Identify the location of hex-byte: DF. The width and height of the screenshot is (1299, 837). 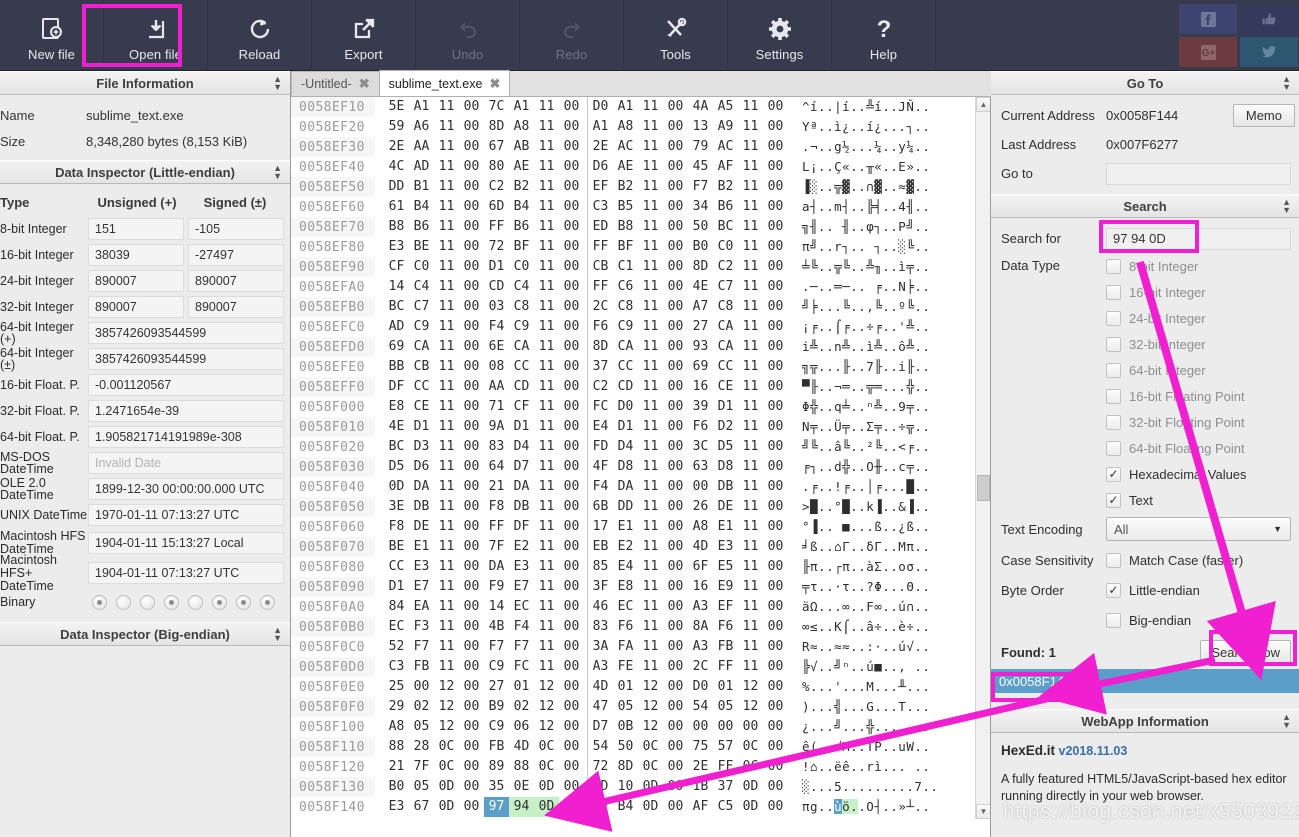
(396, 387).